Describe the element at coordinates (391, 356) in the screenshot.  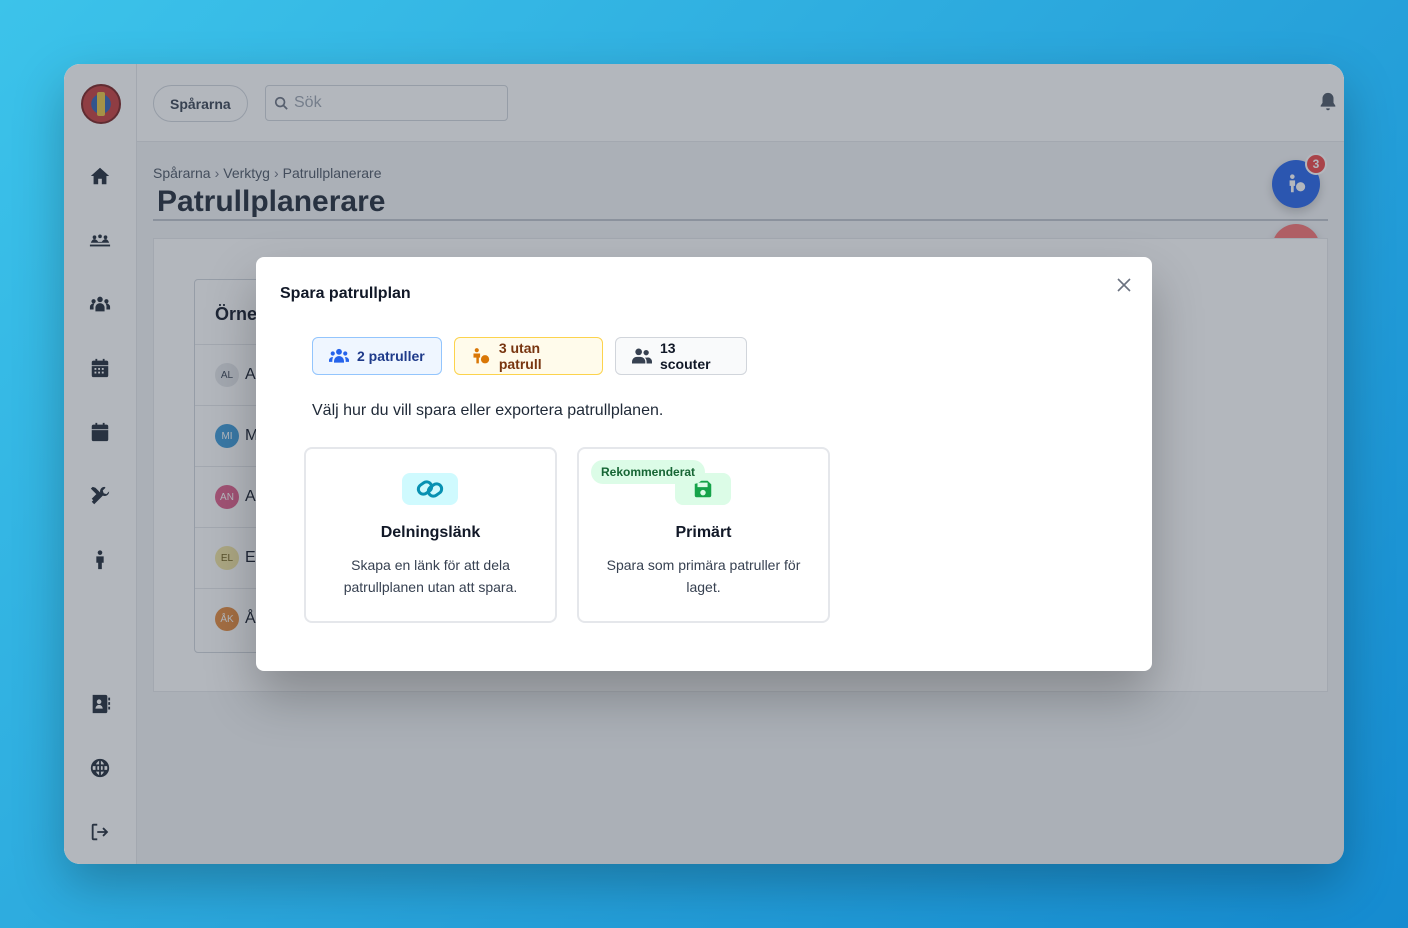
I see `patrol-count-label: 2 patruller` at that location.